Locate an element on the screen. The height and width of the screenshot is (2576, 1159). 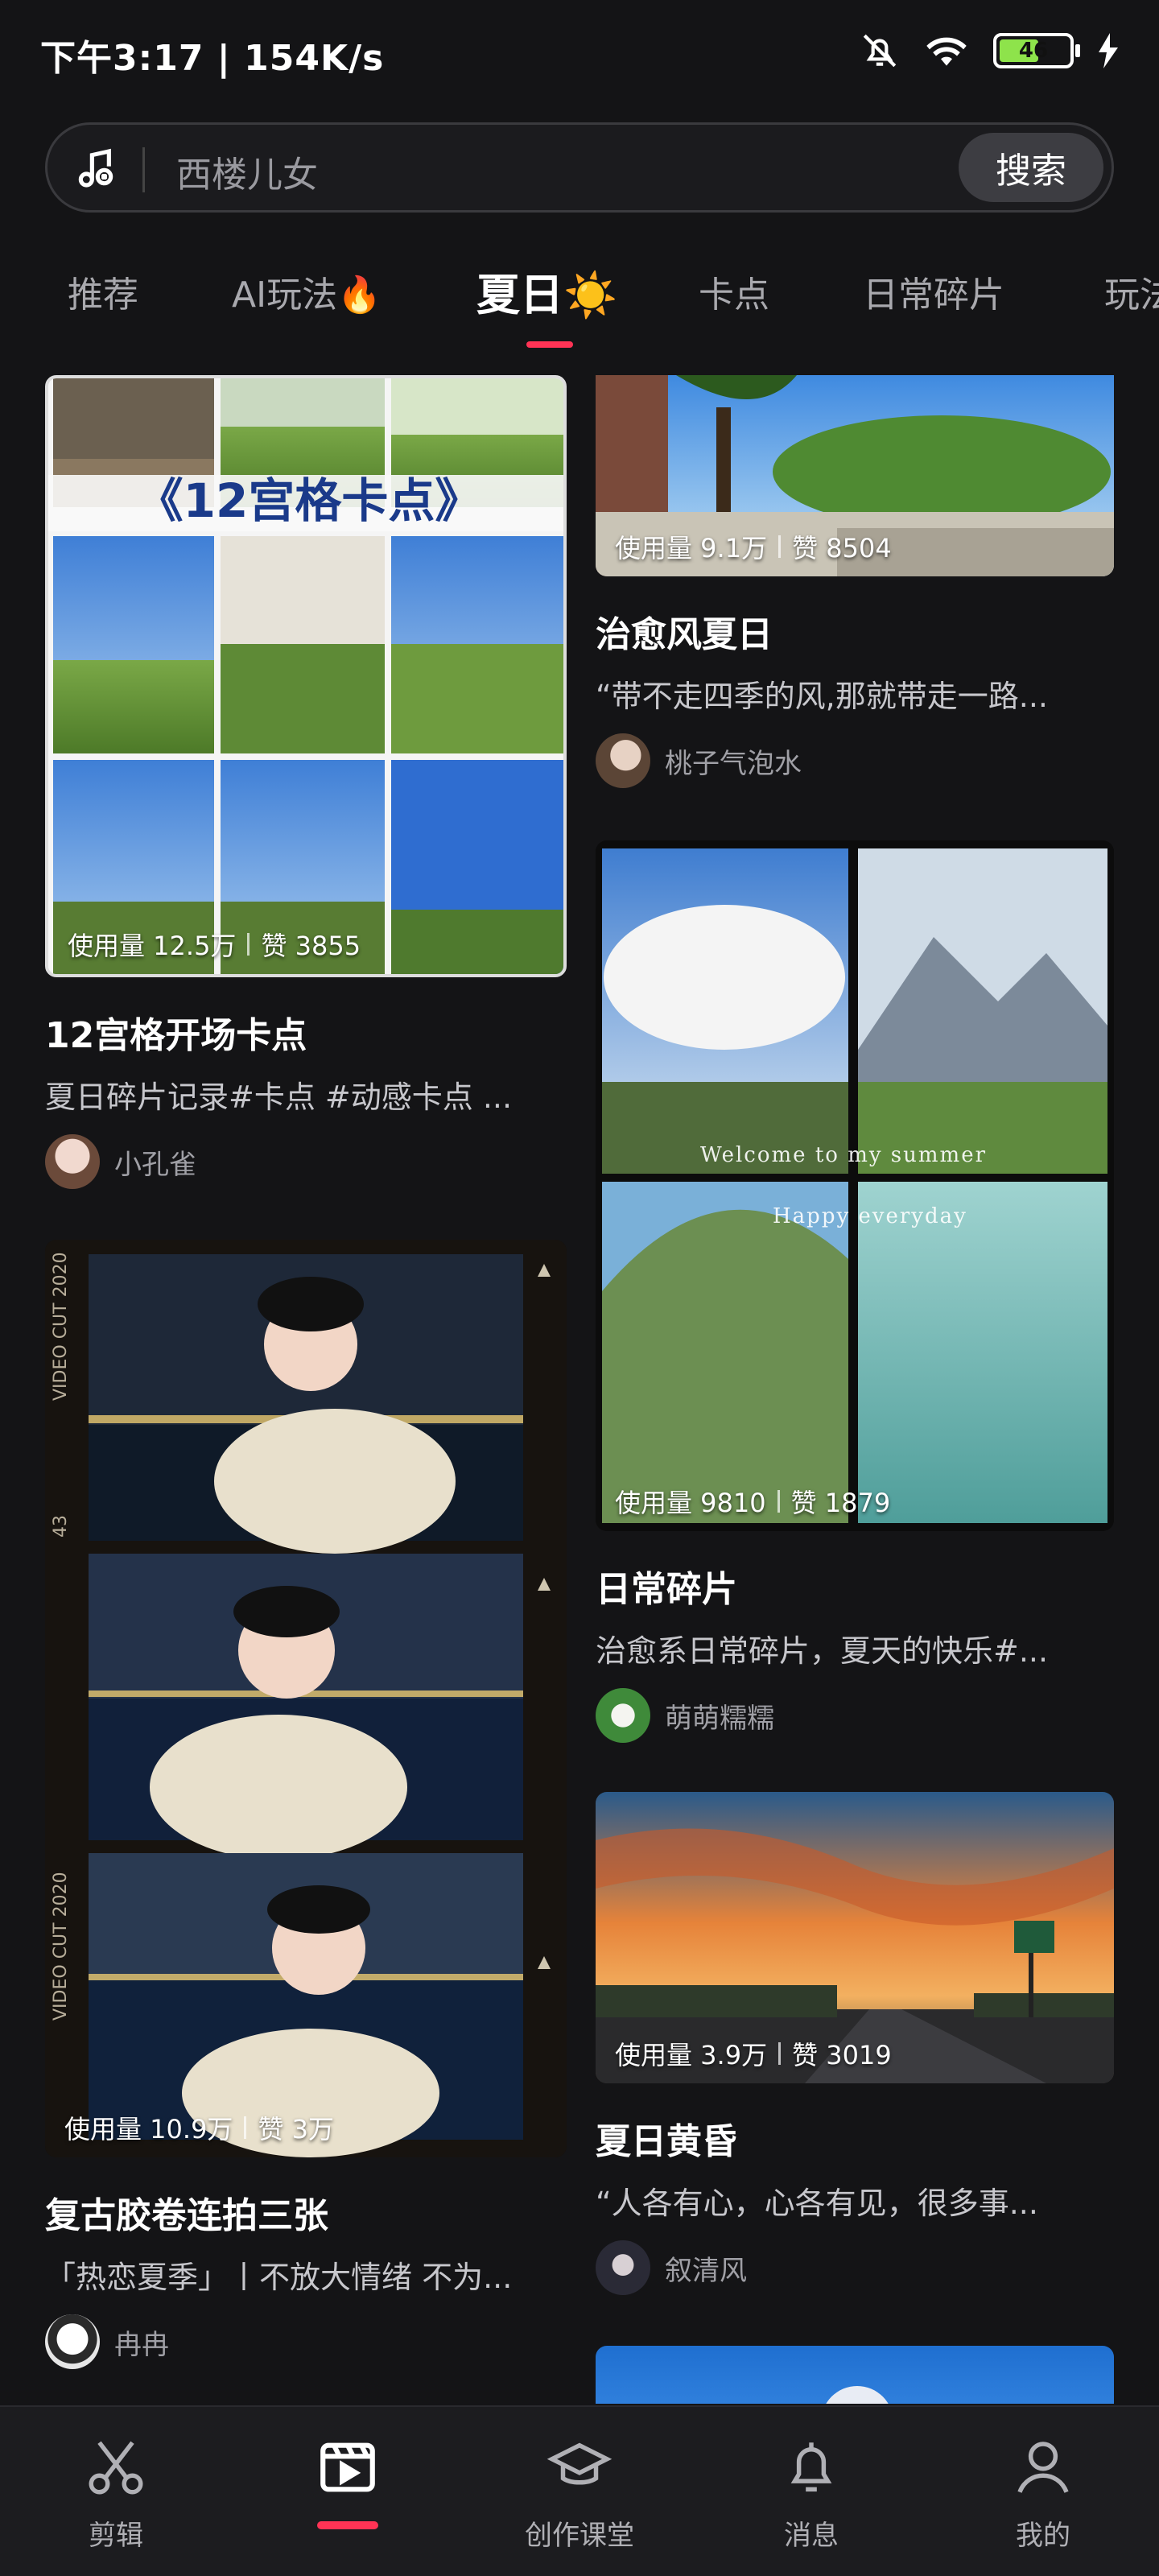
usage-count: 使用量 10.9万 is located at coordinates (148, 2129).